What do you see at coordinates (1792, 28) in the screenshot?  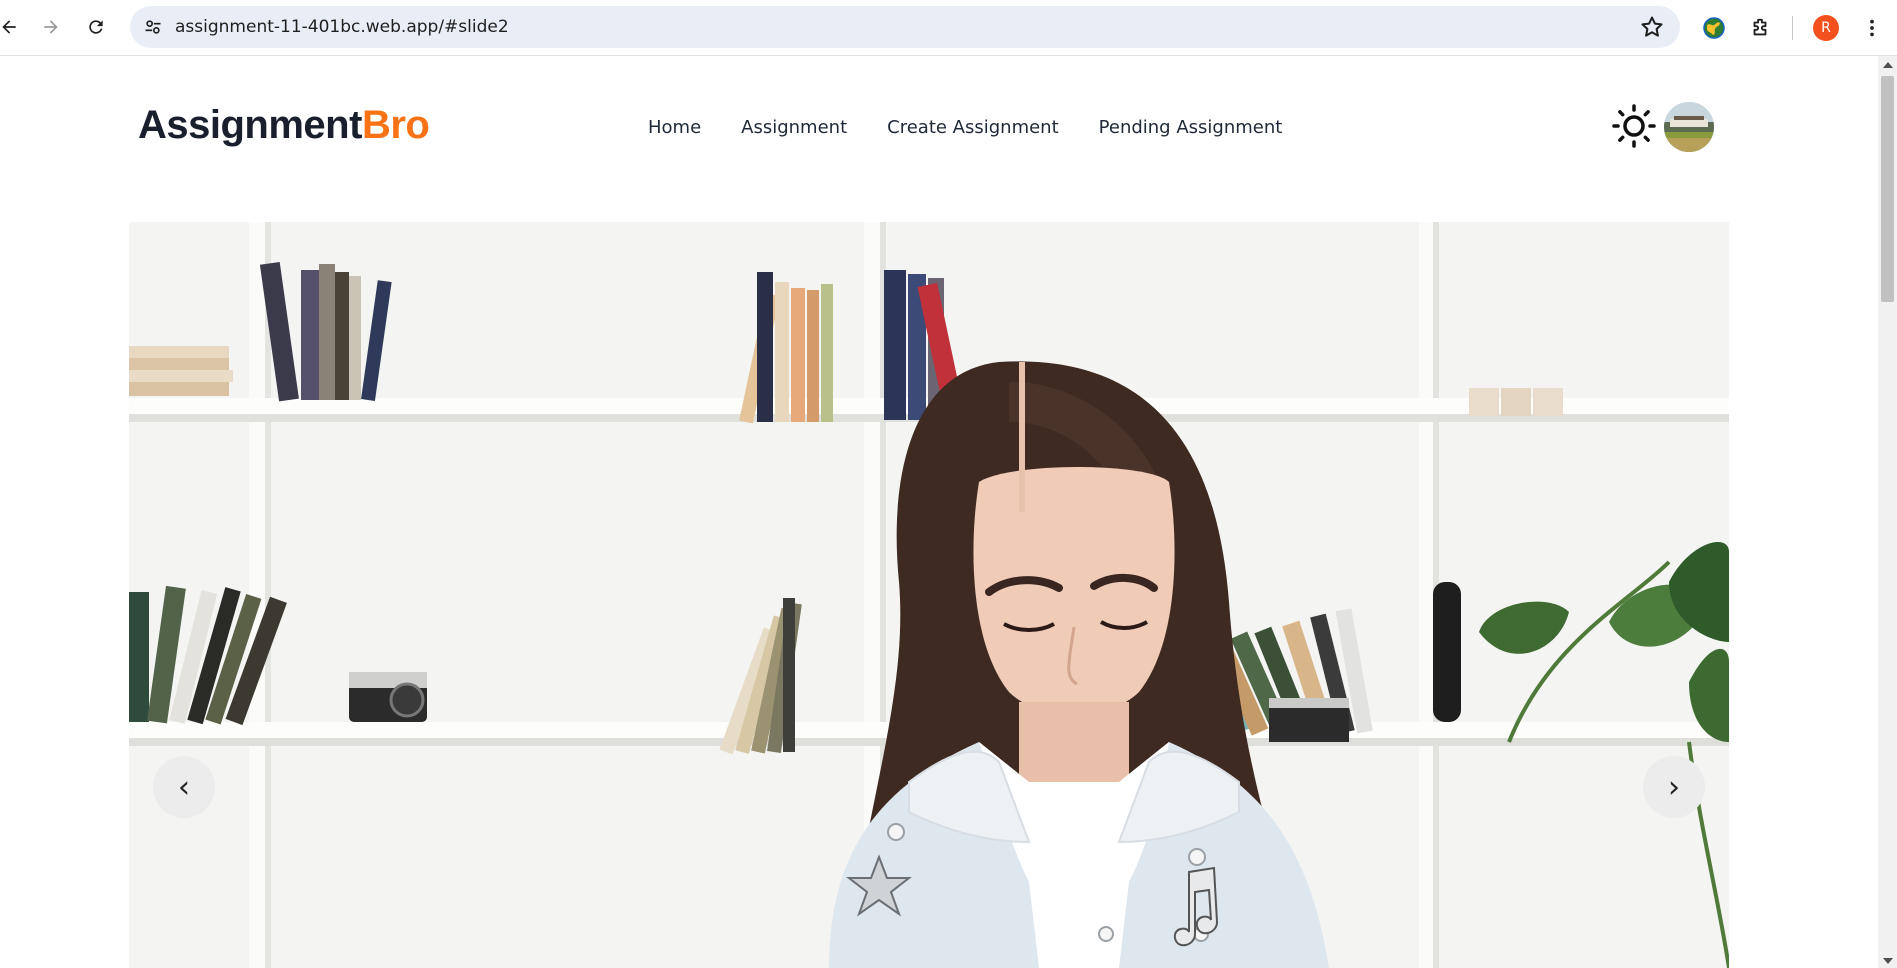 I see `toolbar-separator` at bounding box center [1792, 28].